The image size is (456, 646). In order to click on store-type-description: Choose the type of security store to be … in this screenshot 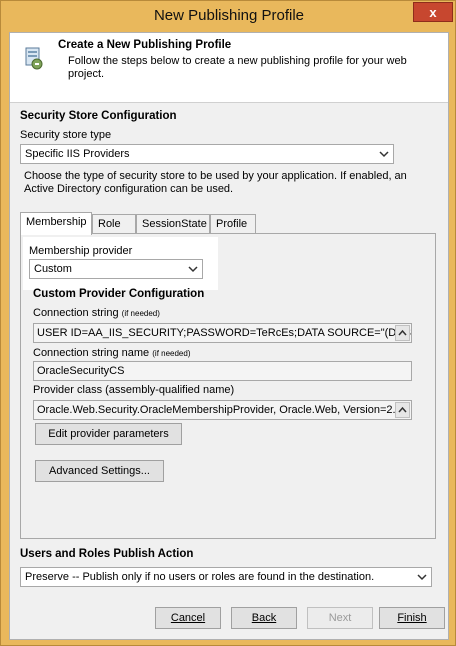, I will do `click(215, 182)`.